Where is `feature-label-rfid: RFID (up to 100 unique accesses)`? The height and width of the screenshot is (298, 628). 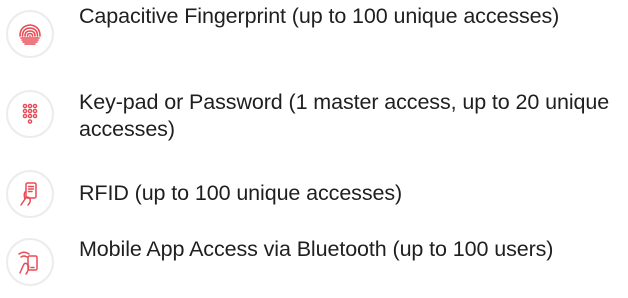 feature-label-rfid: RFID (up to 100 unique accesses) is located at coordinates (241, 193).